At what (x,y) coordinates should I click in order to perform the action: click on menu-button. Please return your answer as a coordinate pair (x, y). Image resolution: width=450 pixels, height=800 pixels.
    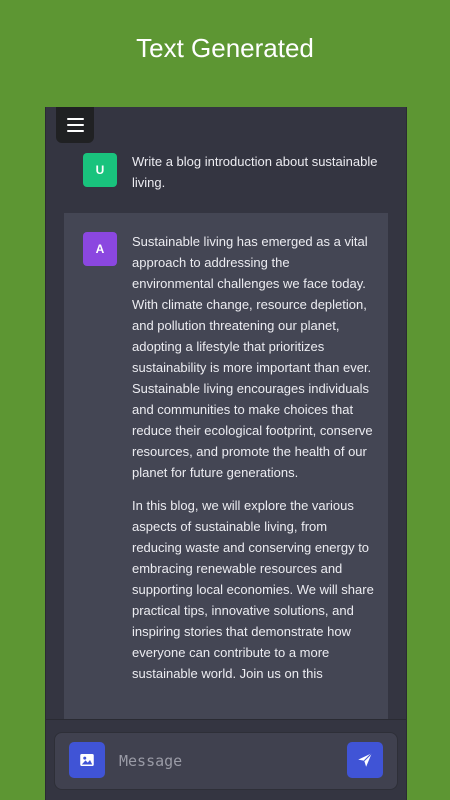
    Looking at the image, I should click on (75, 125).